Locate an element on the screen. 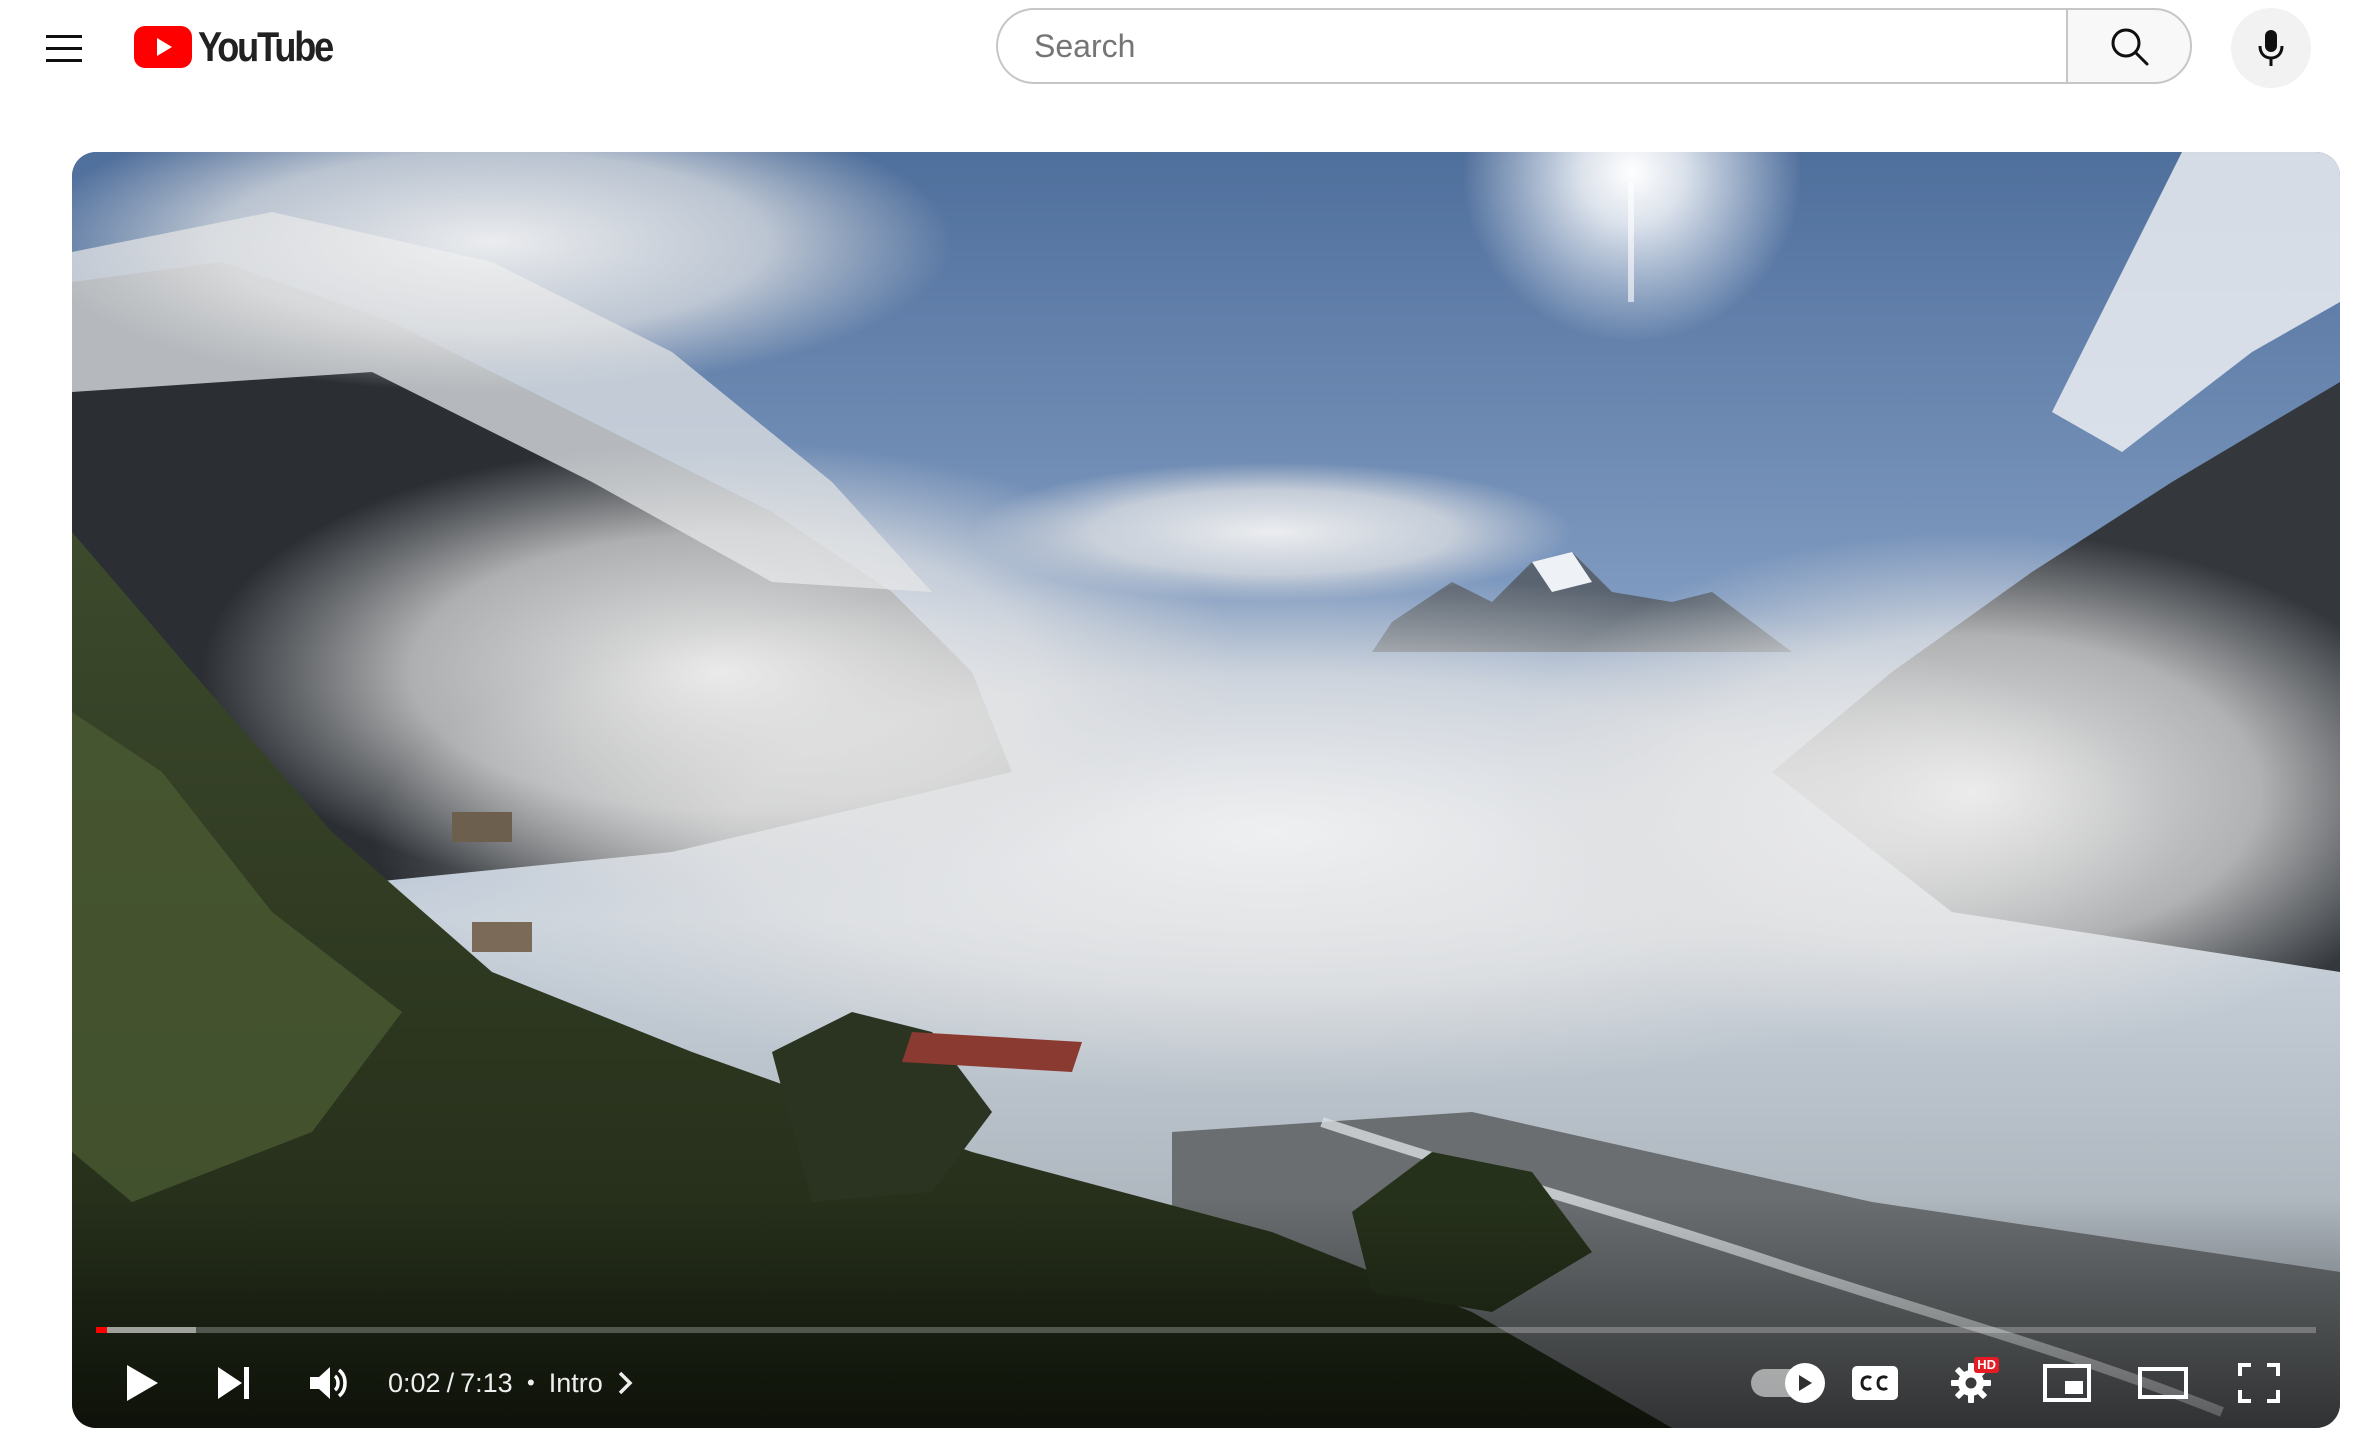 Image resolution: width=2364 pixels, height=1446 pixels. player-controls: 0:02 / 7:13 • Intro HD is located at coordinates (1206, 1383).